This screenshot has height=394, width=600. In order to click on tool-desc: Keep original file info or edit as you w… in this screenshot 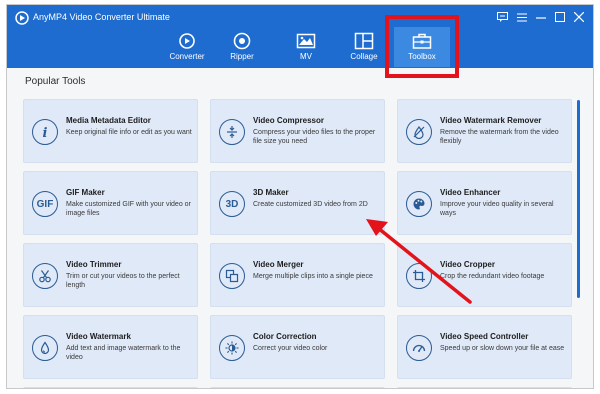, I will do `click(129, 132)`.